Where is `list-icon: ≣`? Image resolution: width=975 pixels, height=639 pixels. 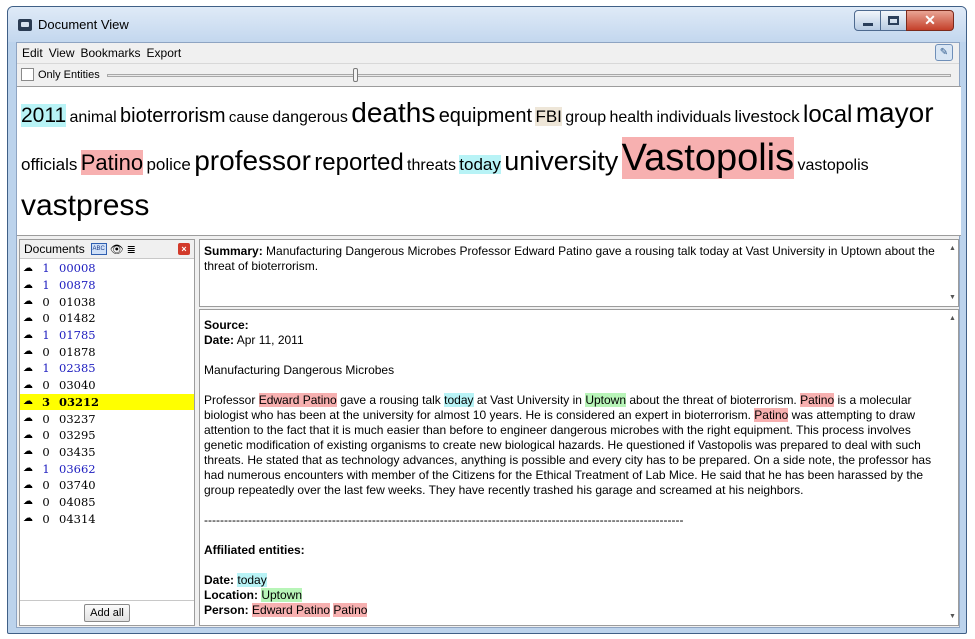 list-icon: ≣ is located at coordinates (131, 249).